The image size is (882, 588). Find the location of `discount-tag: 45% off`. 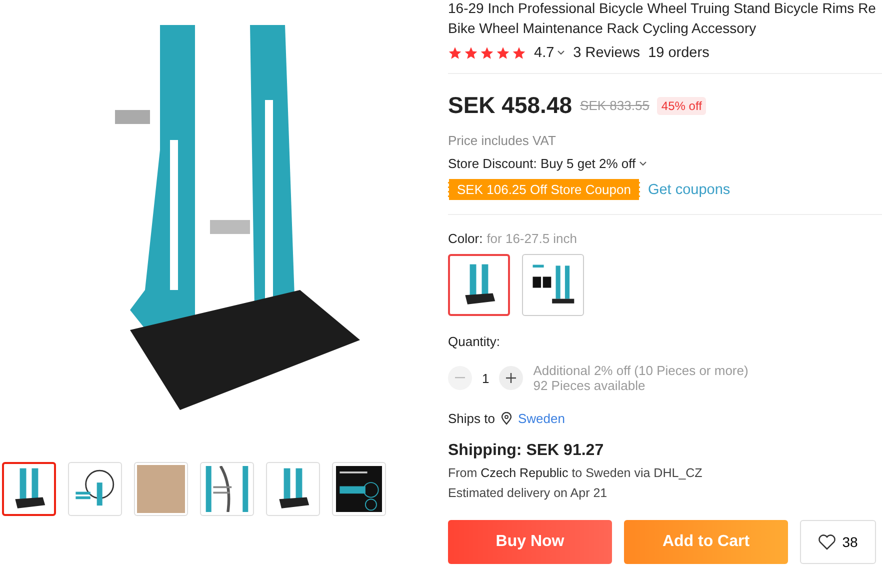

discount-tag: 45% off is located at coordinates (681, 105).